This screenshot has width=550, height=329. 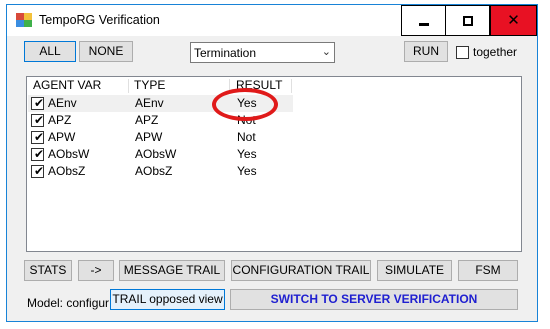 What do you see at coordinates (301, 270) in the screenshot?
I see `configuration-trail-button: CONFIGURATION TRAIL` at bounding box center [301, 270].